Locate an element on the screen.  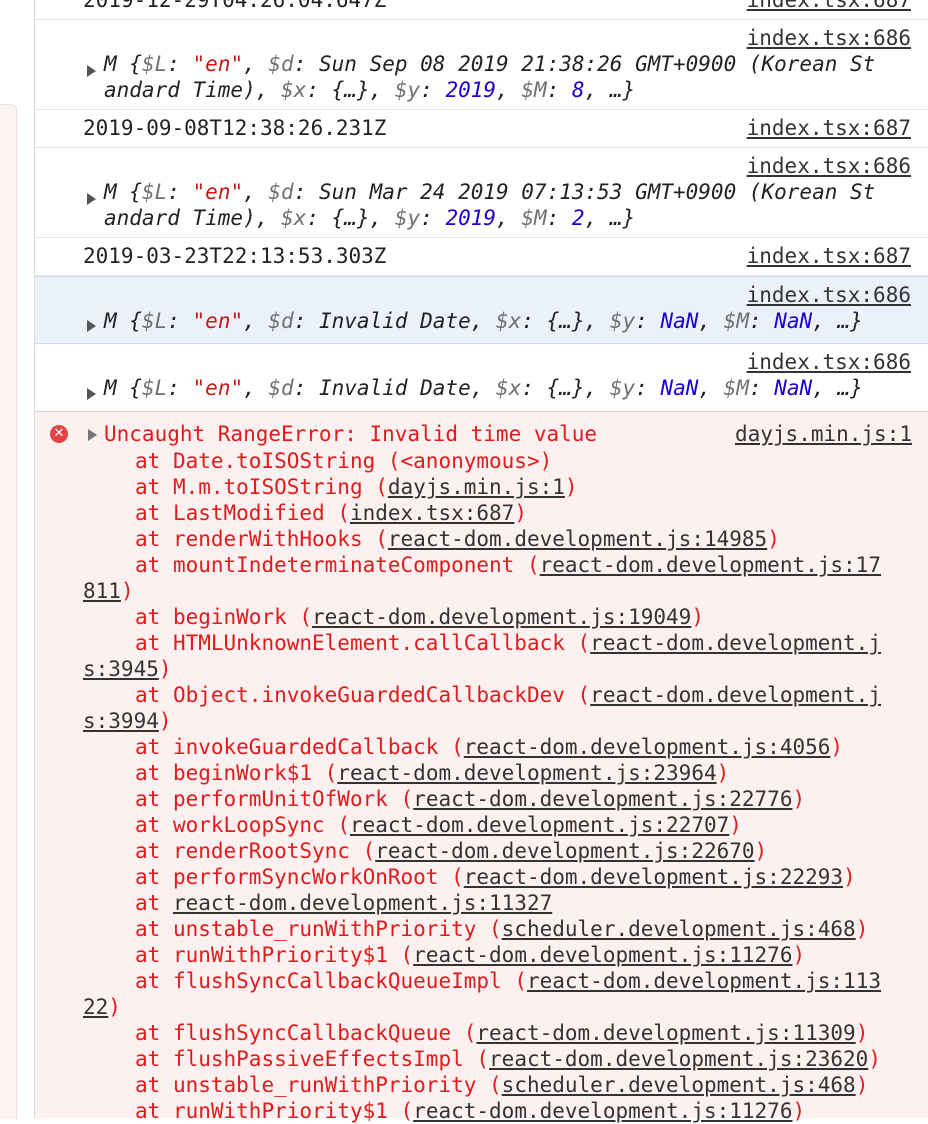
stack-frame-link: react-dom.development.js:23620 is located at coordinates (678, 1059).